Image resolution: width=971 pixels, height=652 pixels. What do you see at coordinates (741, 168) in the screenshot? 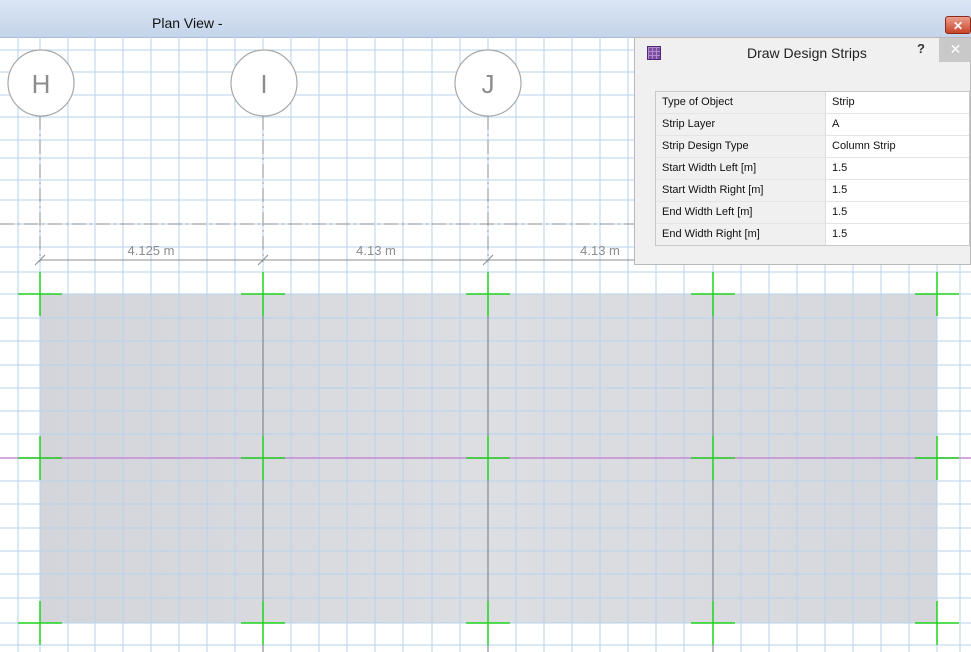
I see `property-label: Start Width Left [m]` at bounding box center [741, 168].